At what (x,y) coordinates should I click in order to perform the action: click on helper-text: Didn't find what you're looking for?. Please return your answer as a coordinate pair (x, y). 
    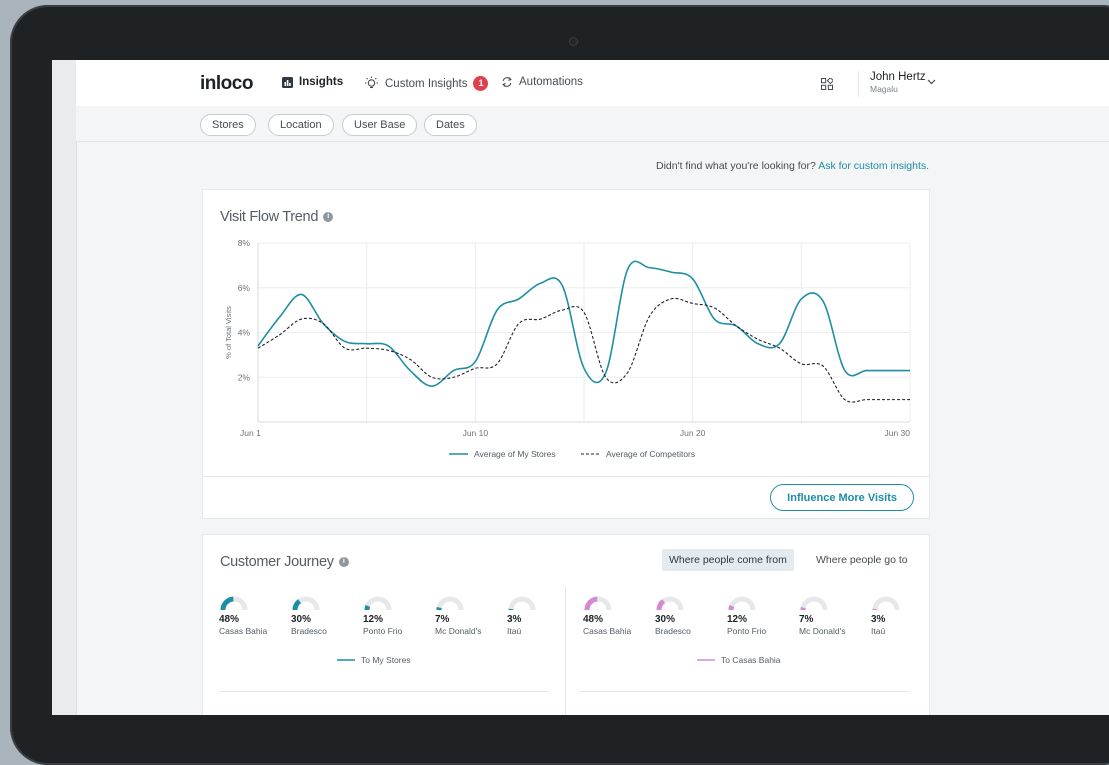
    Looking at the image, I should click on (737, 166).